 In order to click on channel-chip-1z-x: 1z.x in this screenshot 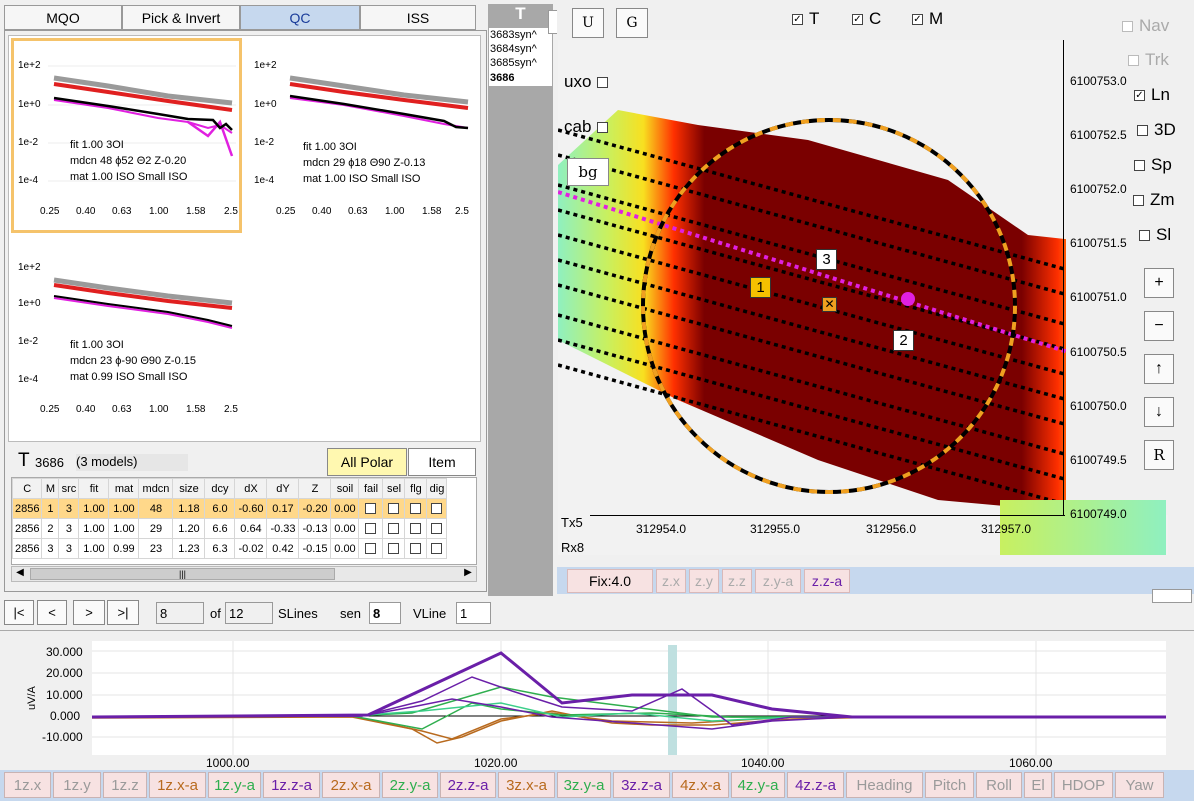, I will do `click(27, 785)`.